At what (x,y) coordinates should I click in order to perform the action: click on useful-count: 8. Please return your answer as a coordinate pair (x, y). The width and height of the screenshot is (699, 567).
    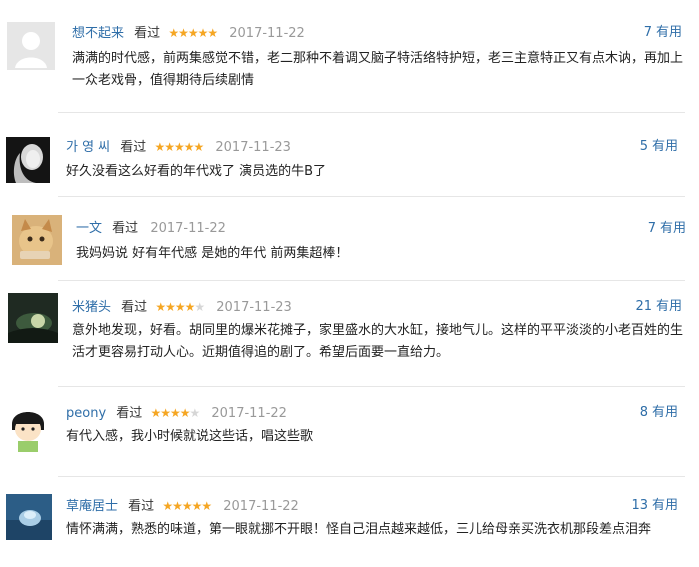
    Looking at the image, I should click on (643, 412).